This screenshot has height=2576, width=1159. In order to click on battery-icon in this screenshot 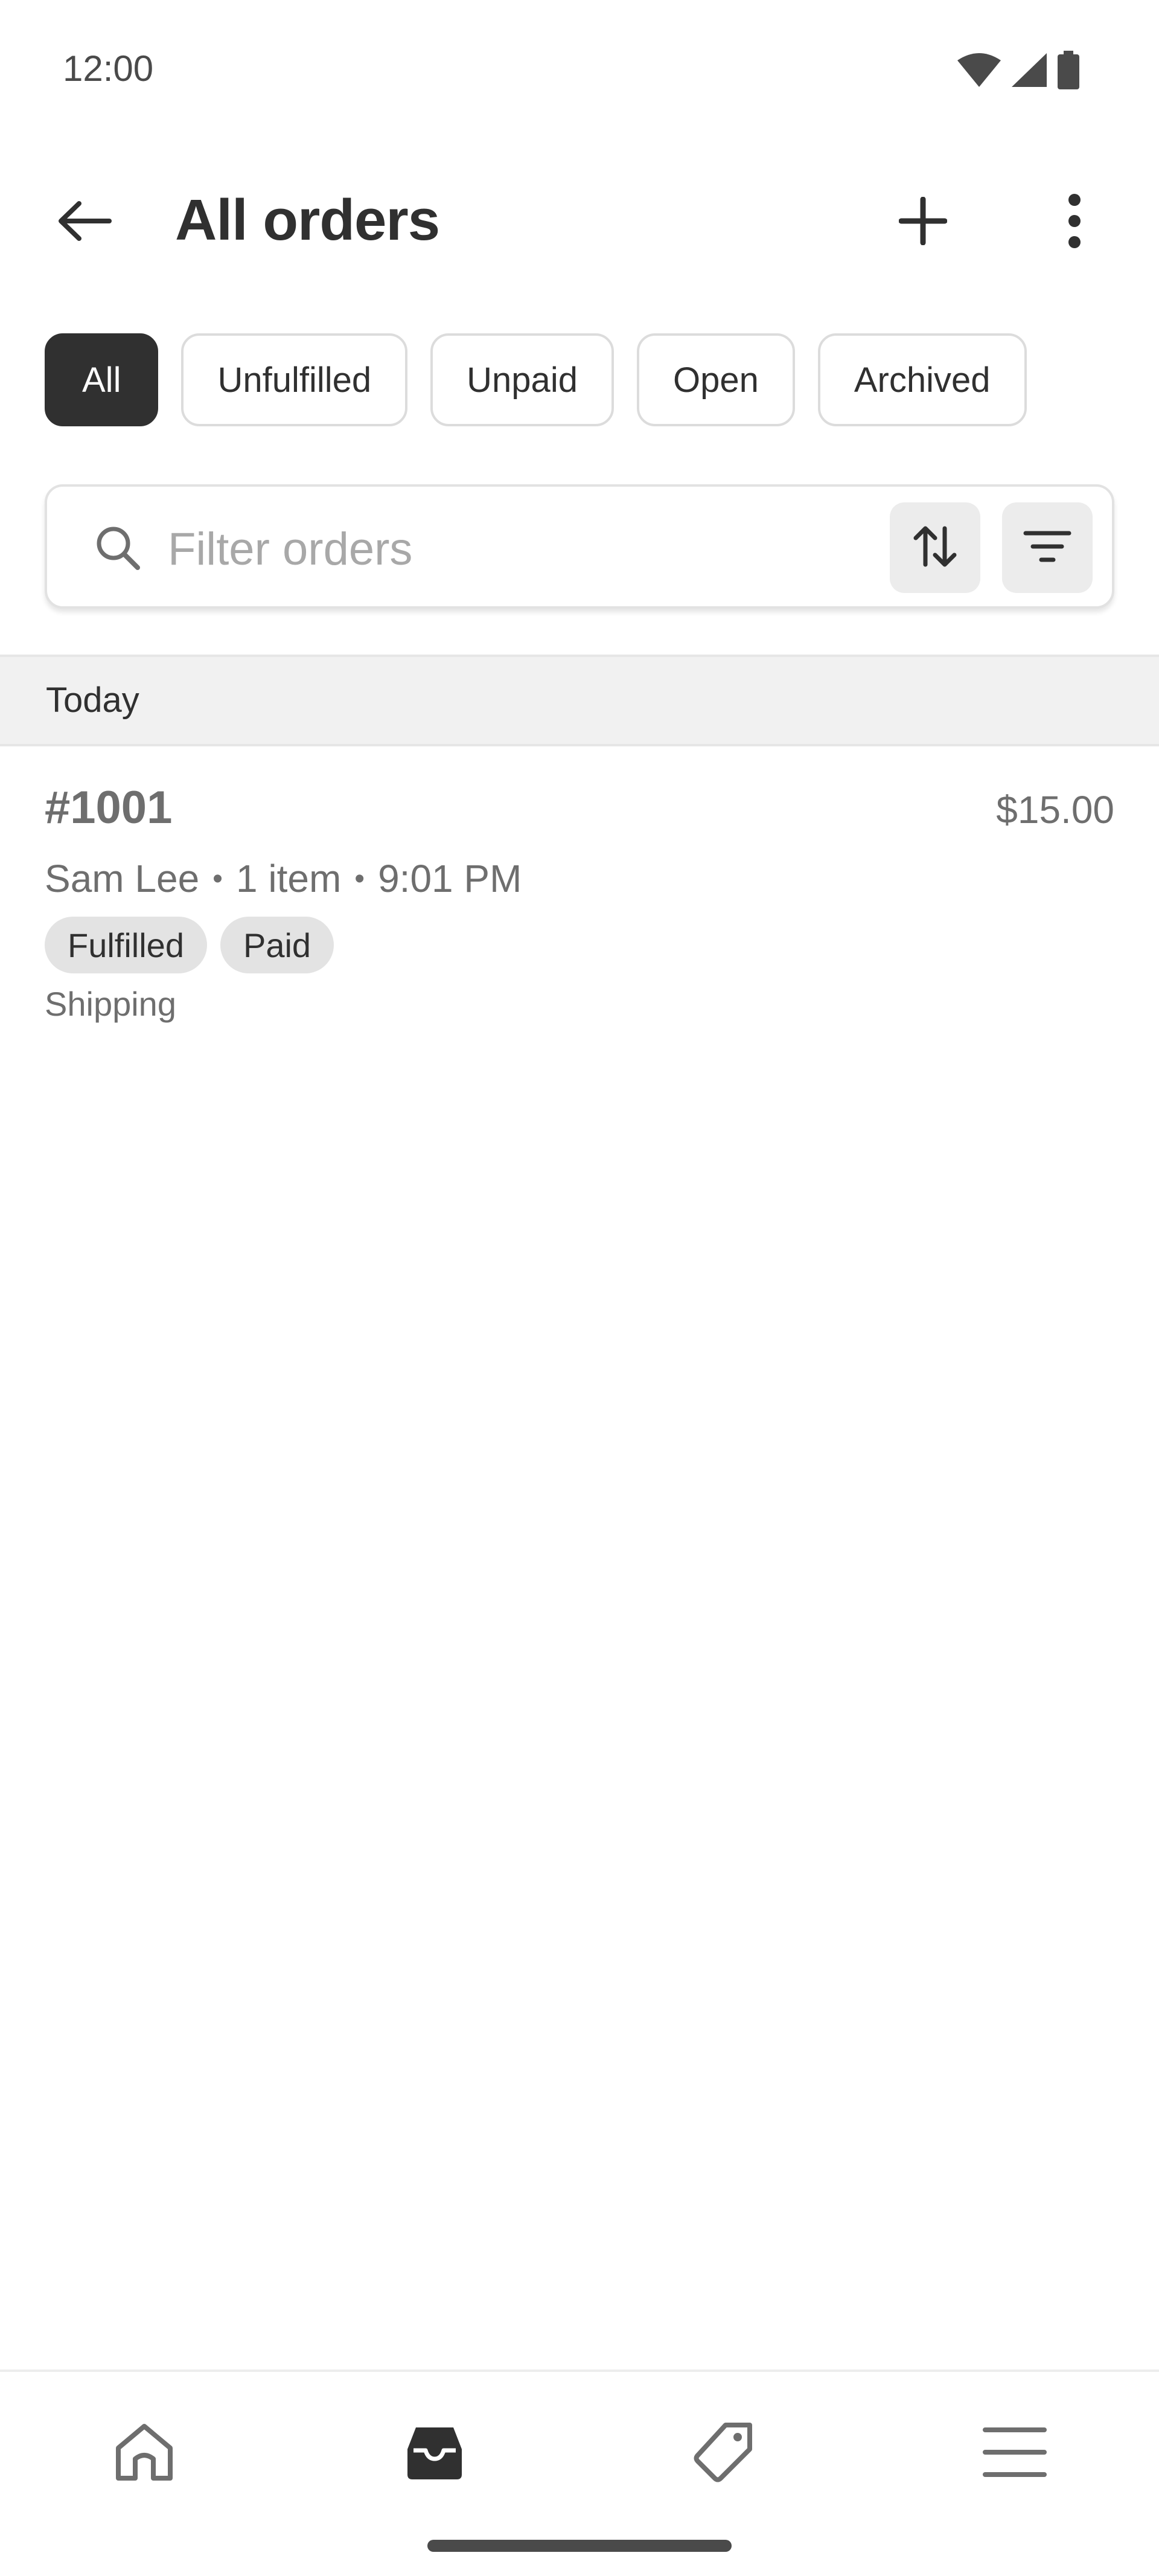, I will do `click(1068, 71)`.